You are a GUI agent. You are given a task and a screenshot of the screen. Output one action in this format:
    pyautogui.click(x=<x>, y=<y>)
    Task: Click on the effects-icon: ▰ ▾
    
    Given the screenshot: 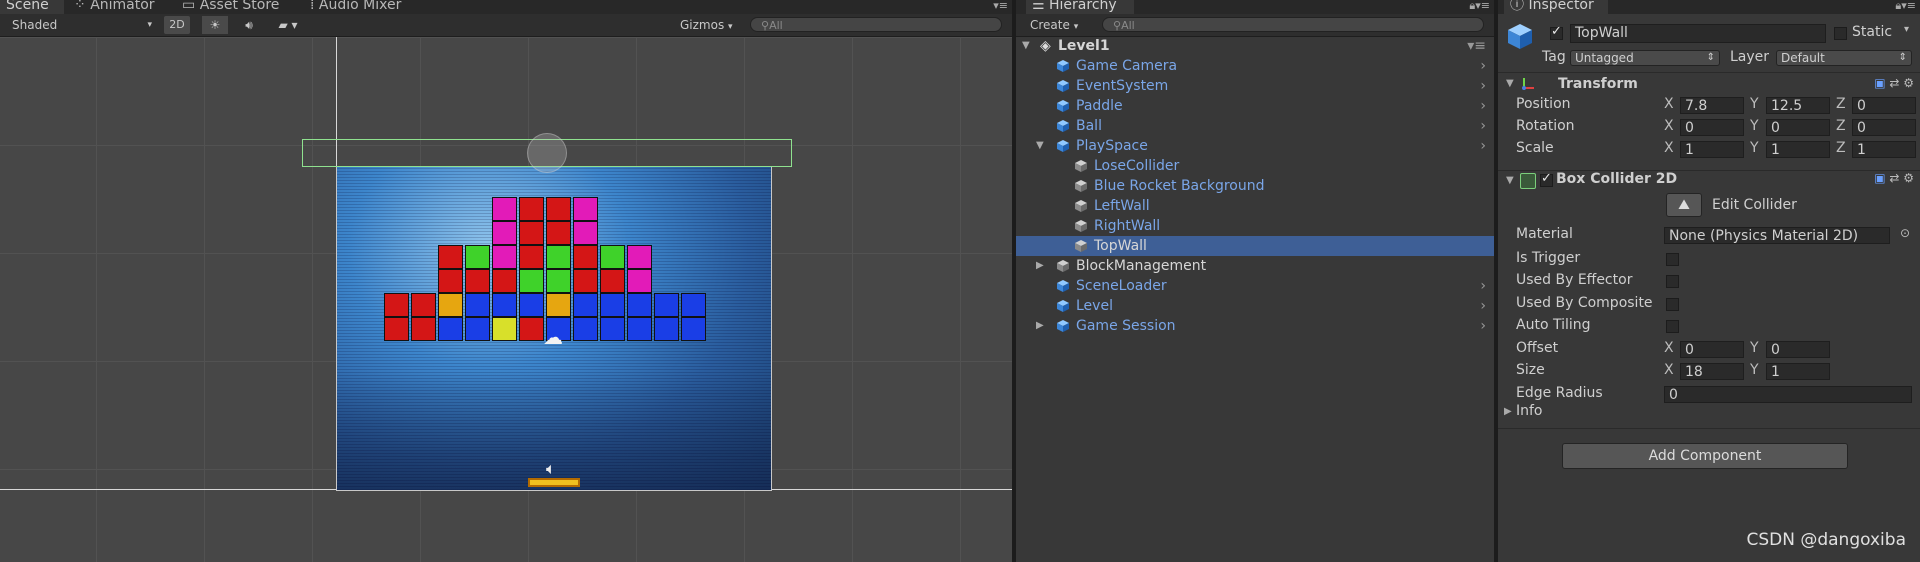 What is the action you would take?
    pyautogui.click(x=288, y=25)
    